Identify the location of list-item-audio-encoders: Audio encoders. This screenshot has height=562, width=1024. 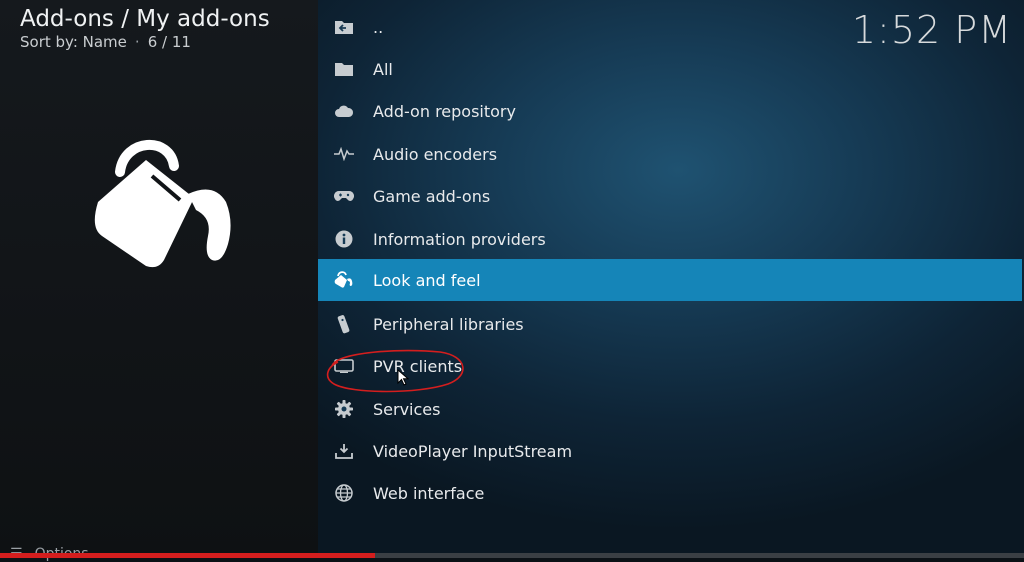
(670, 154).